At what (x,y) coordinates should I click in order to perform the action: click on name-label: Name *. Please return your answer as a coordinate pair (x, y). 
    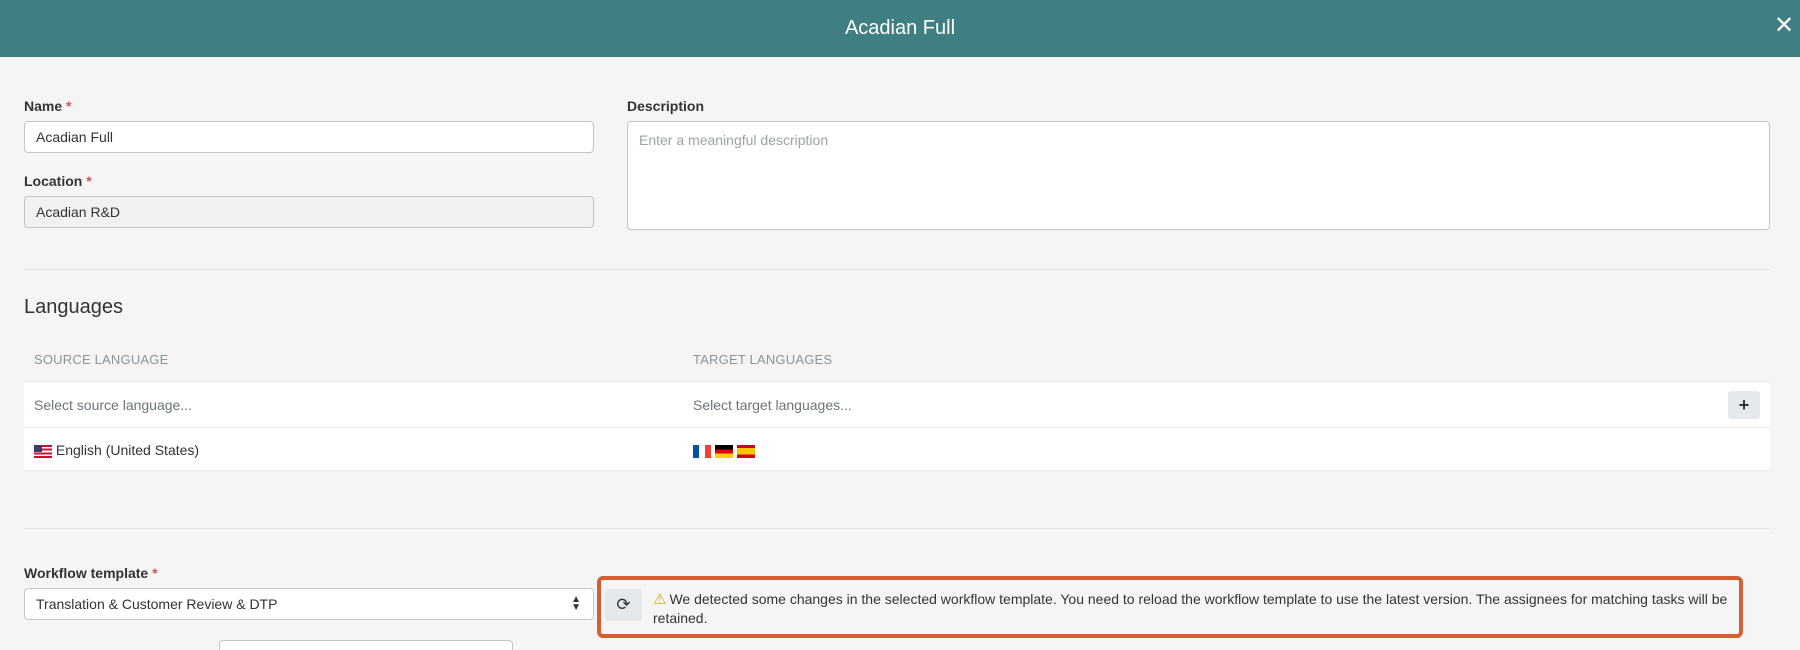
    Looking at the image, I should click on (47, 106).